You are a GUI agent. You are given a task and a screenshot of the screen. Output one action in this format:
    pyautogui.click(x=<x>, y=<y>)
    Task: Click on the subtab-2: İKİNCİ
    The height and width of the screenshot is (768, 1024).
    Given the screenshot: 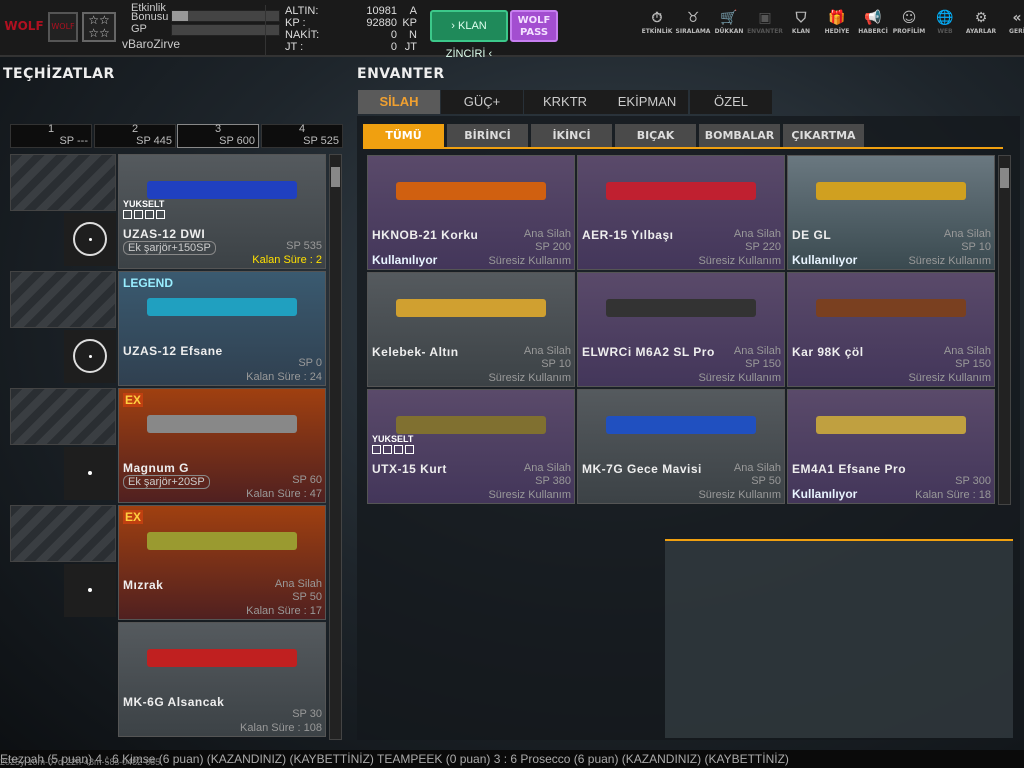 What is the action you would take?
    pyautogui.click(x=571, y=135)
    